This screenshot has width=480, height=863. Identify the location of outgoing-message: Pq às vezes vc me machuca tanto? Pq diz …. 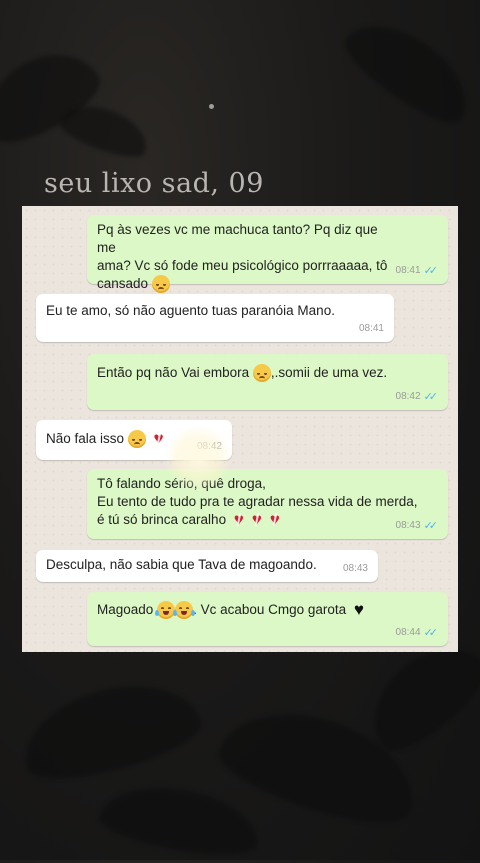
(267, 254).